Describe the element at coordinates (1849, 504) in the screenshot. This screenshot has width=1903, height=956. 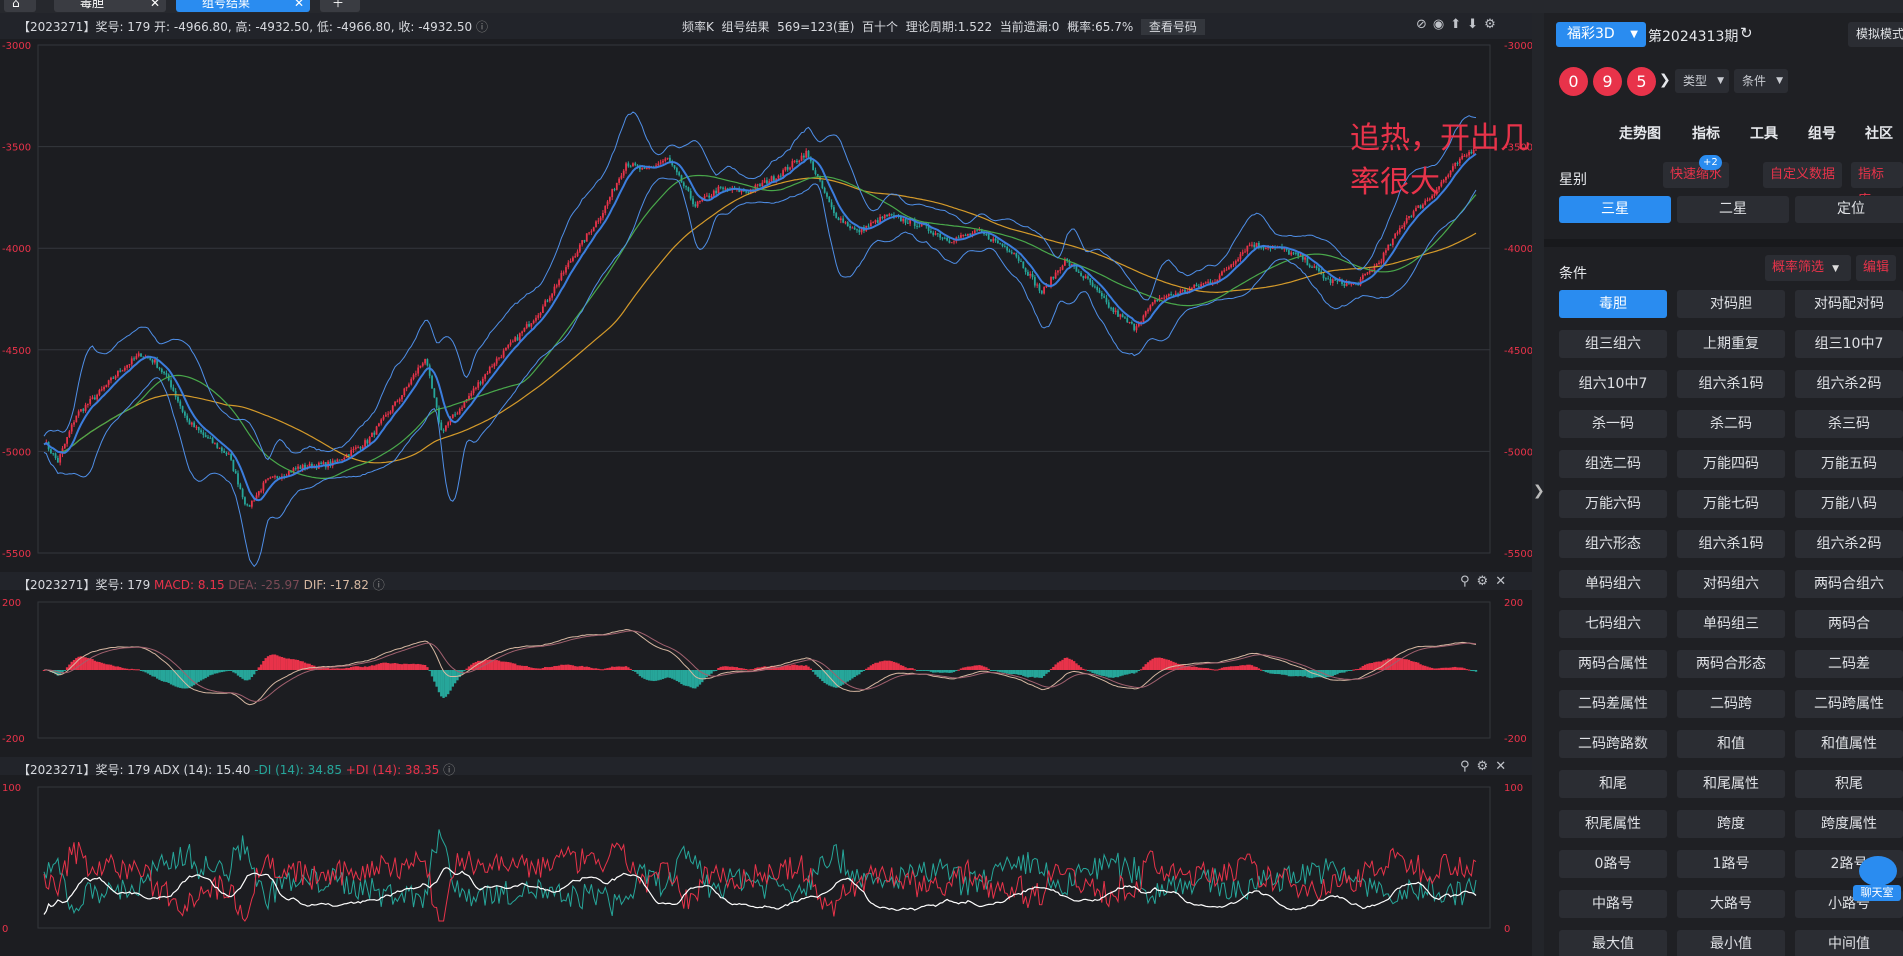
I see `condition-button: 万能八码` at that location.